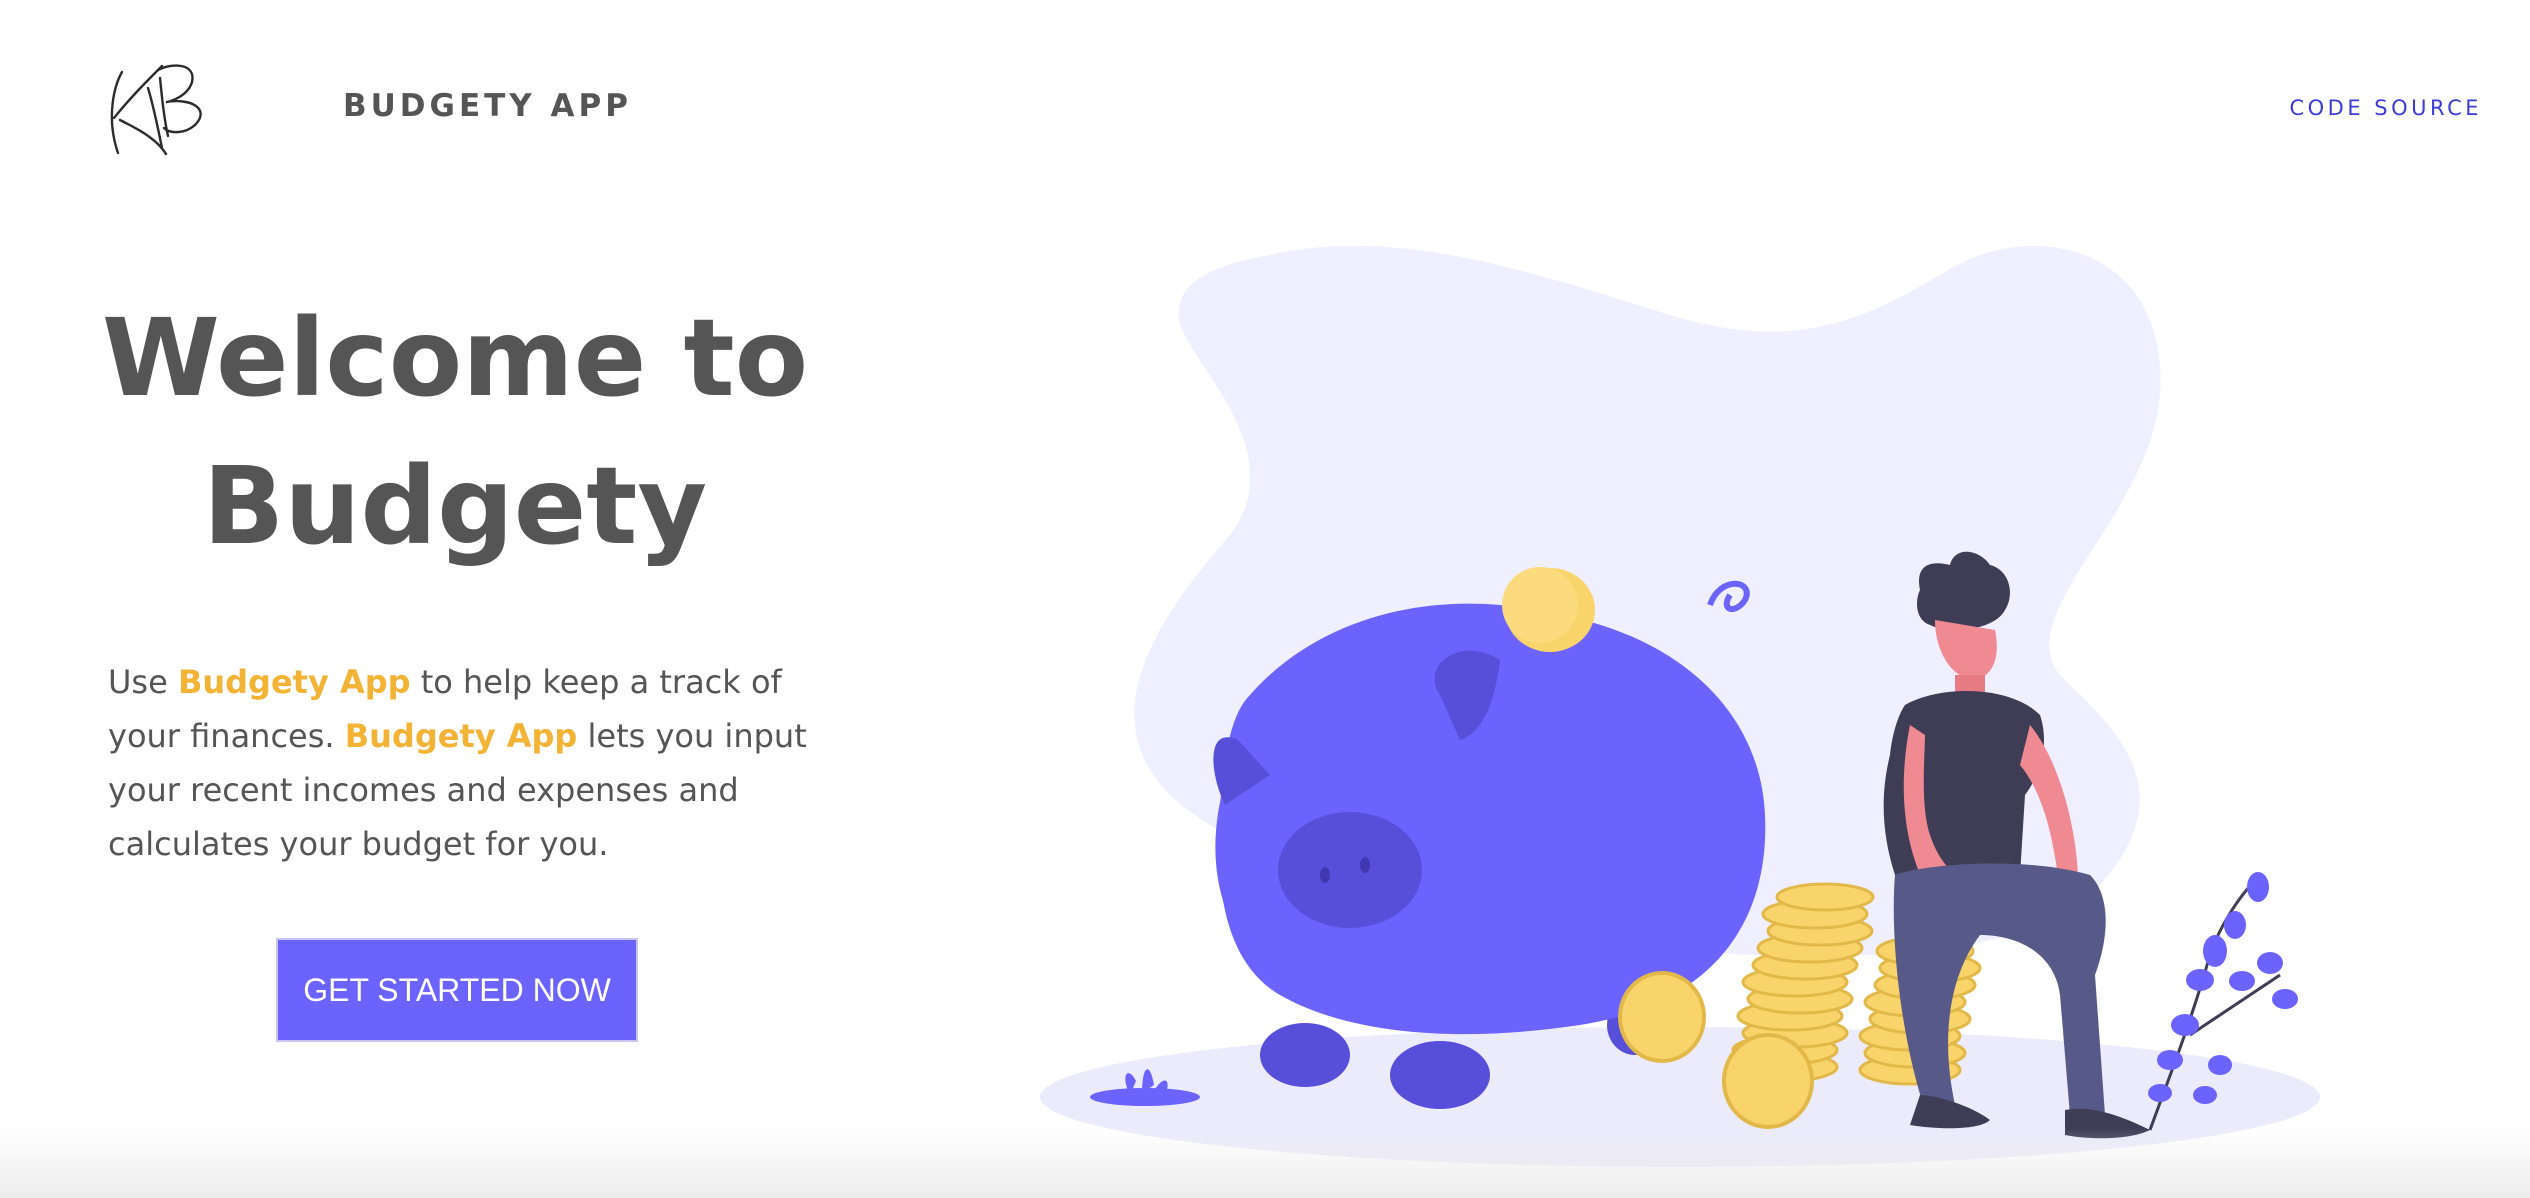  Describe the element at coordinates (455, 359) in the screenshot. I see `hero-title-line1: Welcome to` at that location.